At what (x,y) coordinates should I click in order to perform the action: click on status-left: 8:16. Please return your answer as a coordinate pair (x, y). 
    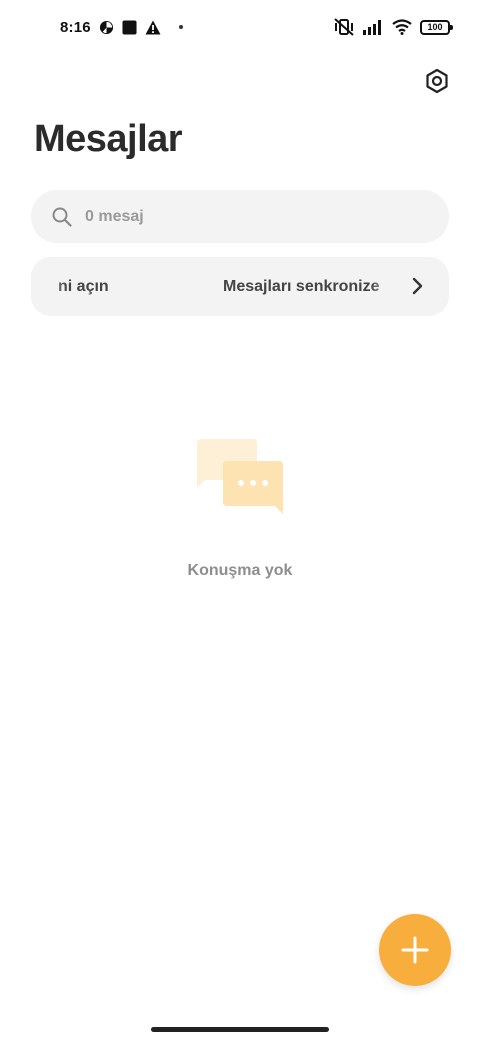
    Looking at the image, I should click on (121, 27).